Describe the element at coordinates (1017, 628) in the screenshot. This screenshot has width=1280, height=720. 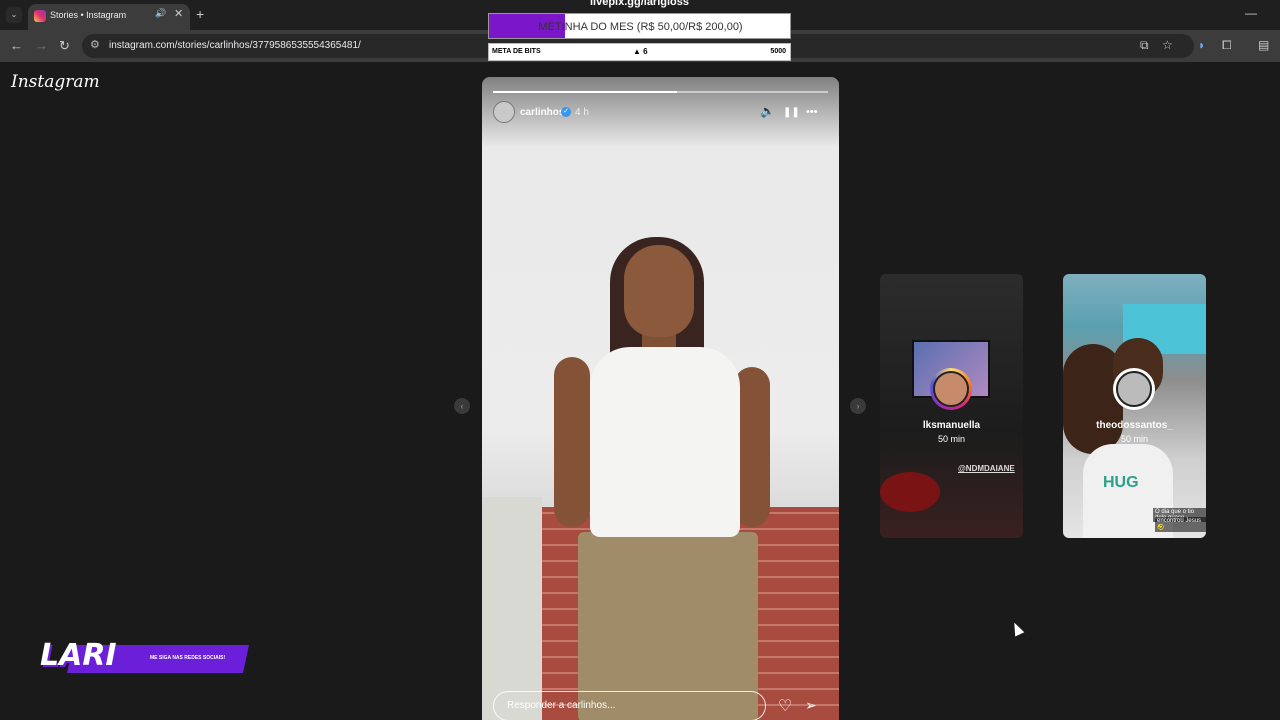
I see `mouse-cursor-icon` at that location.